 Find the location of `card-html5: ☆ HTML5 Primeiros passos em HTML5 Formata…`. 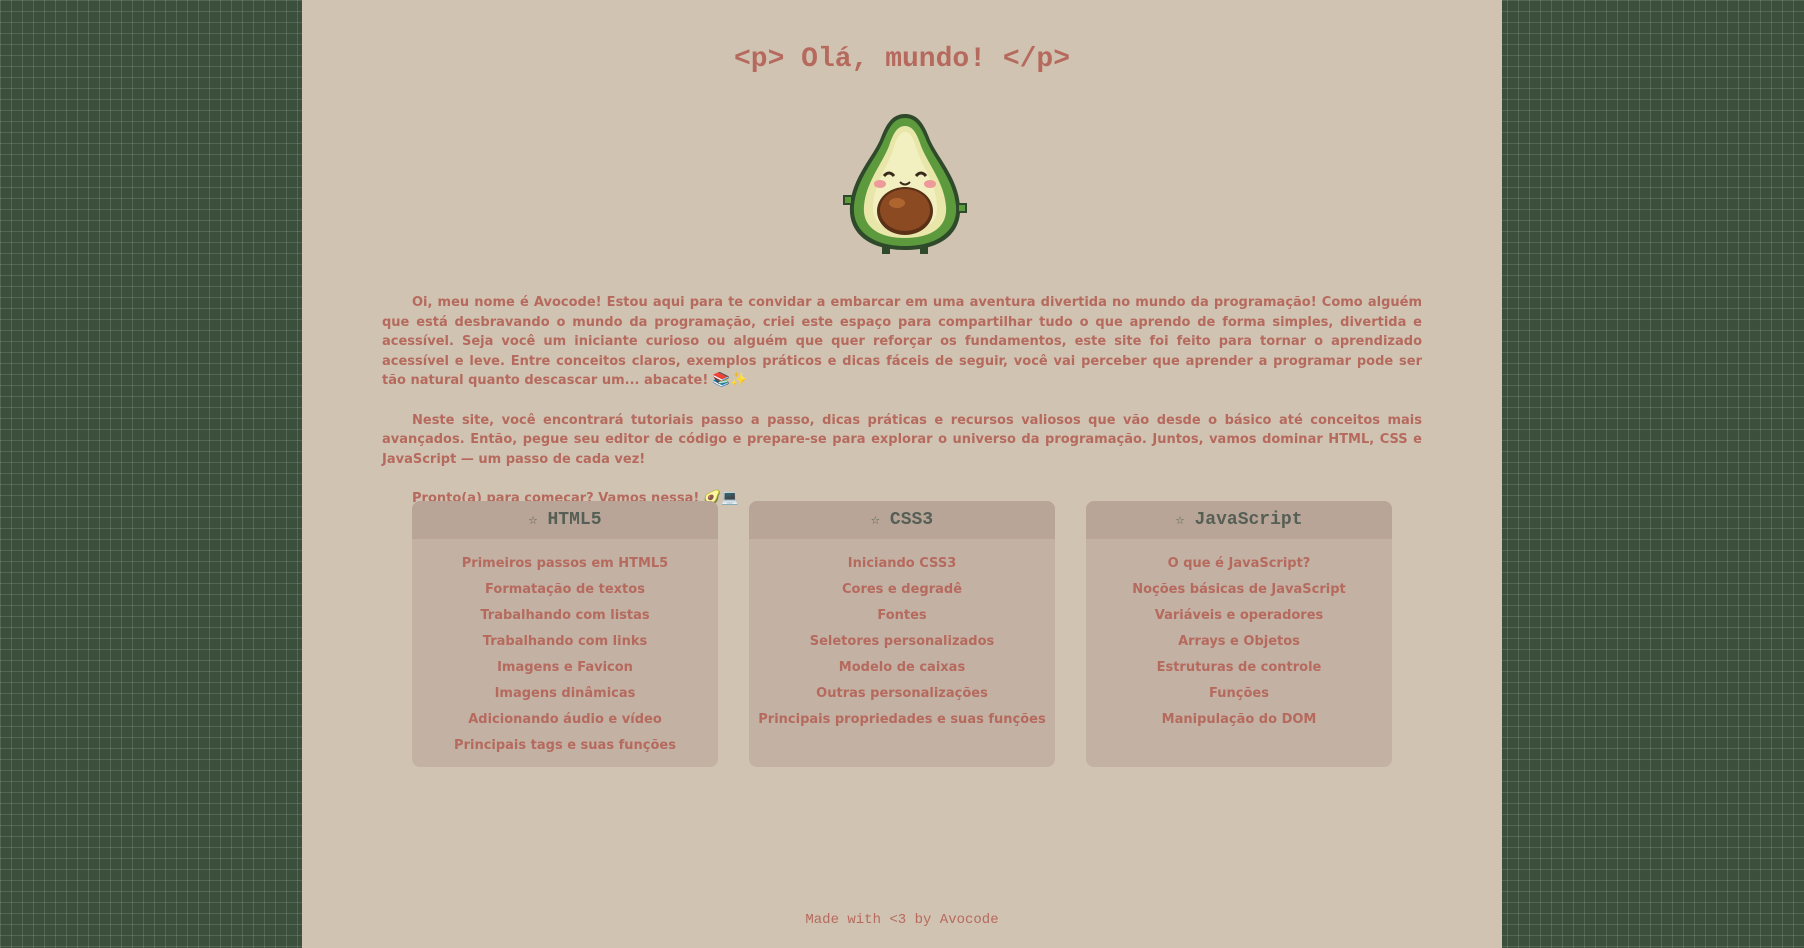

card-html5: ☆ HTML5 Primeiros passos em HTML5 Formata… is located at coordinates (565, 634).